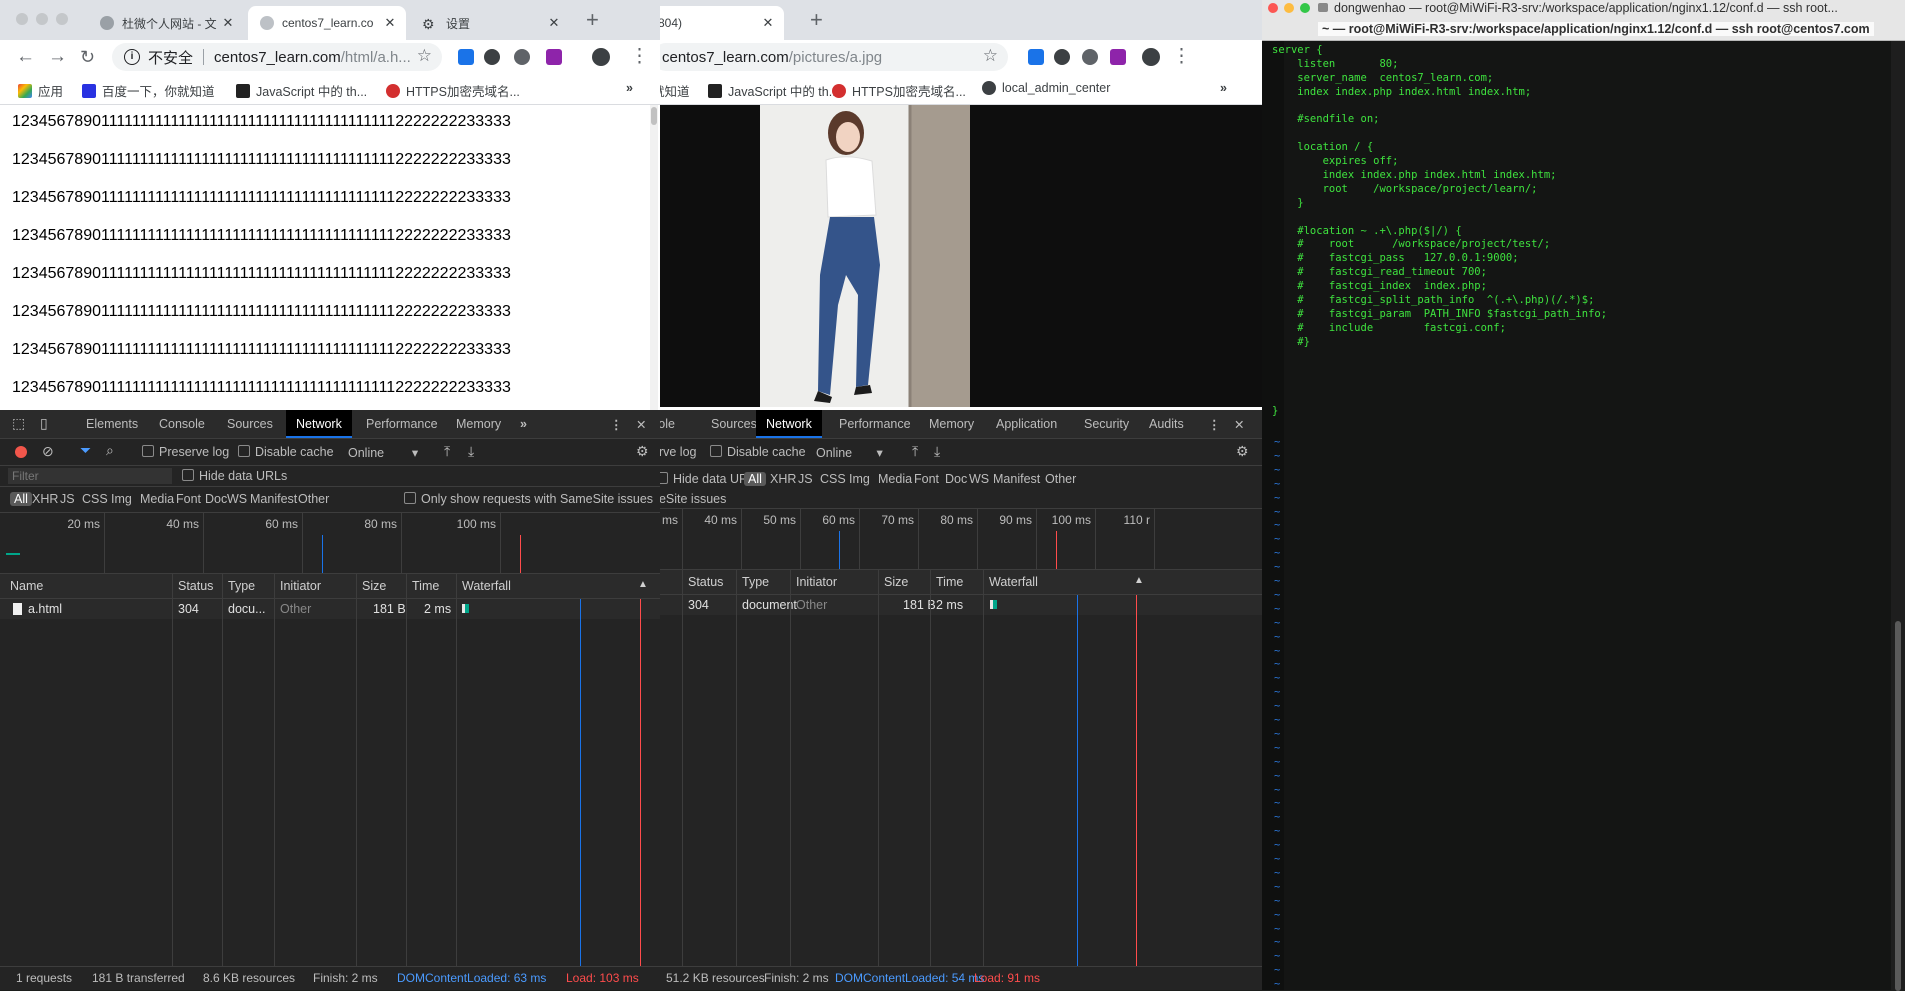  What do you see at coordinates (44, 423) in the screenshot?
I see `device-toolbar-icon: ▯` at bounding box center [44, 423].